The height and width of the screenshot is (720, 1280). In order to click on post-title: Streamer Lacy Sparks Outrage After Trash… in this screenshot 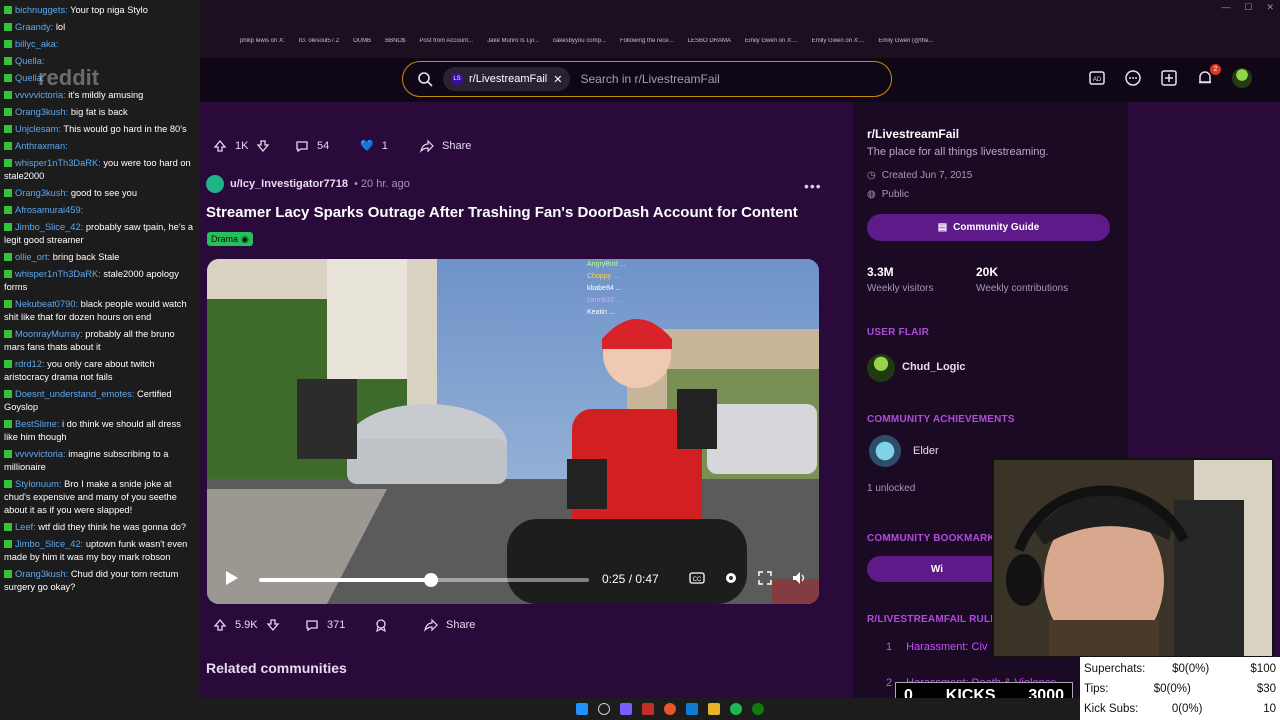, I will do `click(516, 212)`.